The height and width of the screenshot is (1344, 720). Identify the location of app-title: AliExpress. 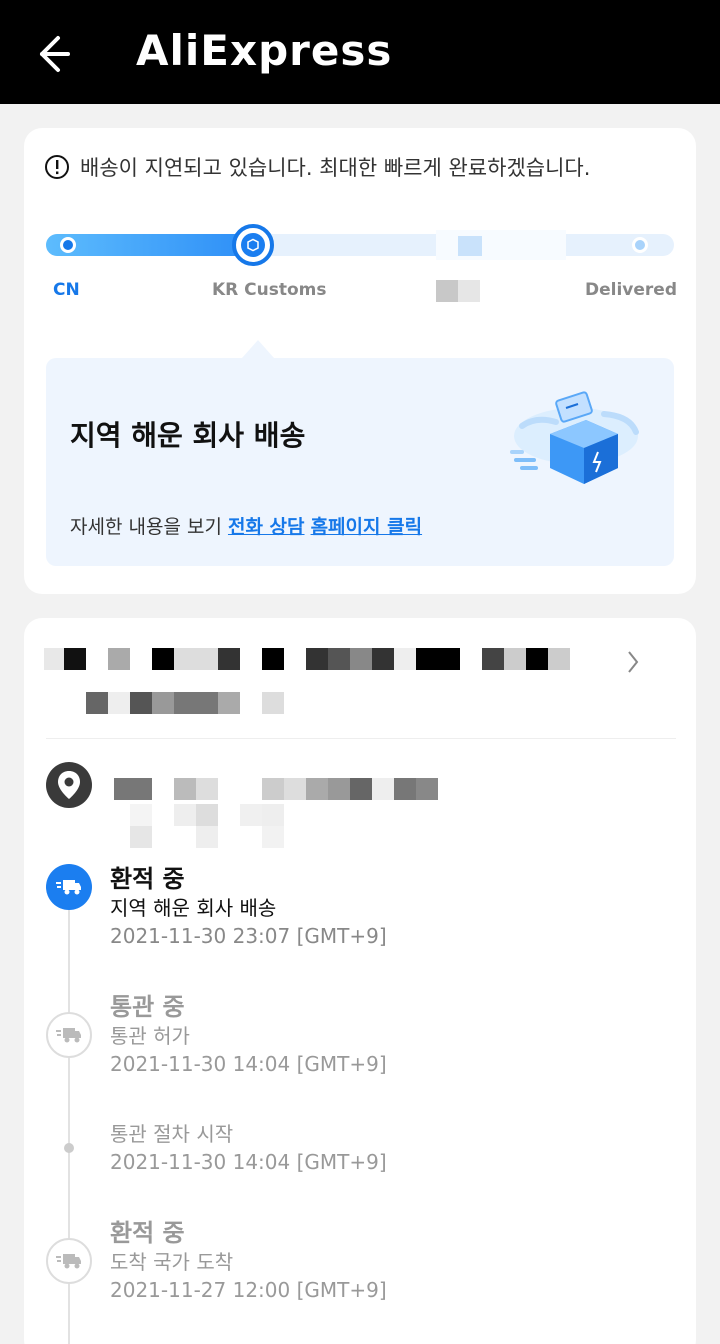
(264, 50).